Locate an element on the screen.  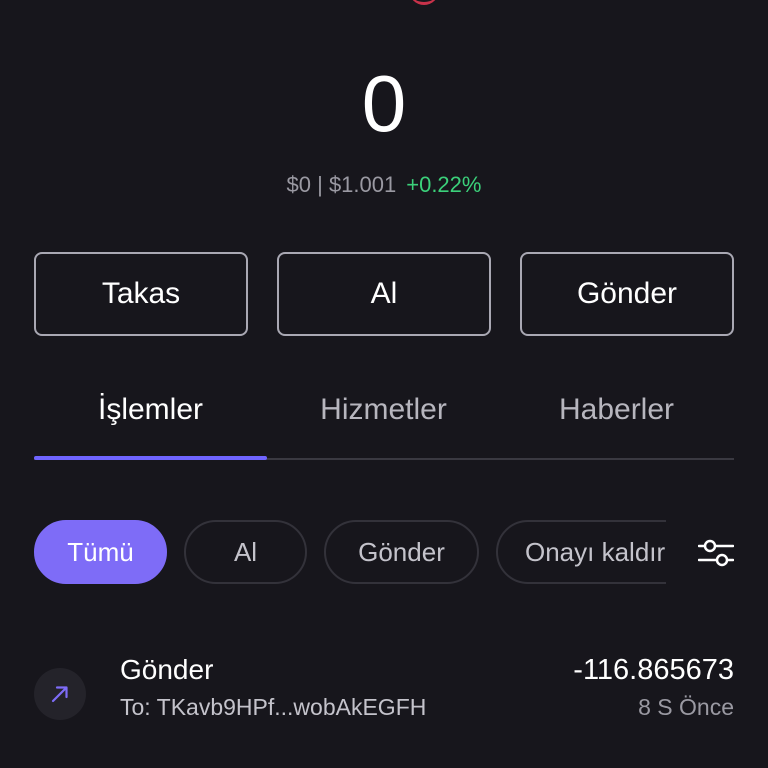
filter-chip-buy: Al is located at coordinates (245, 552).